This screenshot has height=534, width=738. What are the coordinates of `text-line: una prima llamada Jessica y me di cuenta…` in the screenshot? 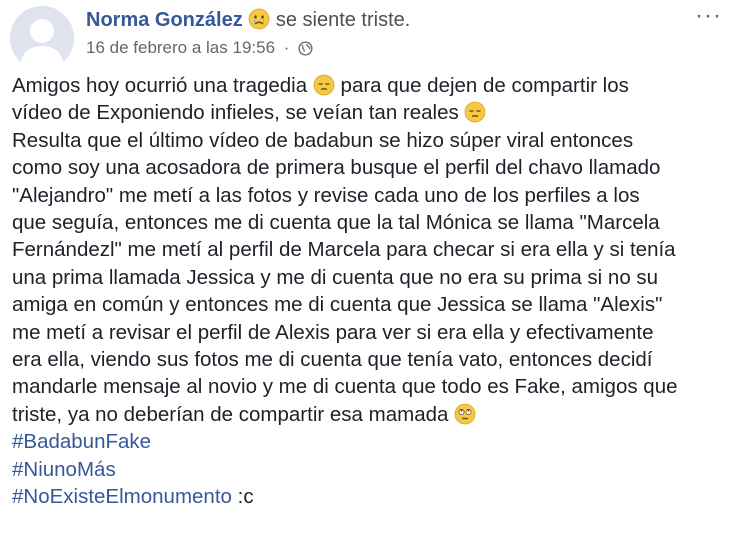 It's located at (335, 277).